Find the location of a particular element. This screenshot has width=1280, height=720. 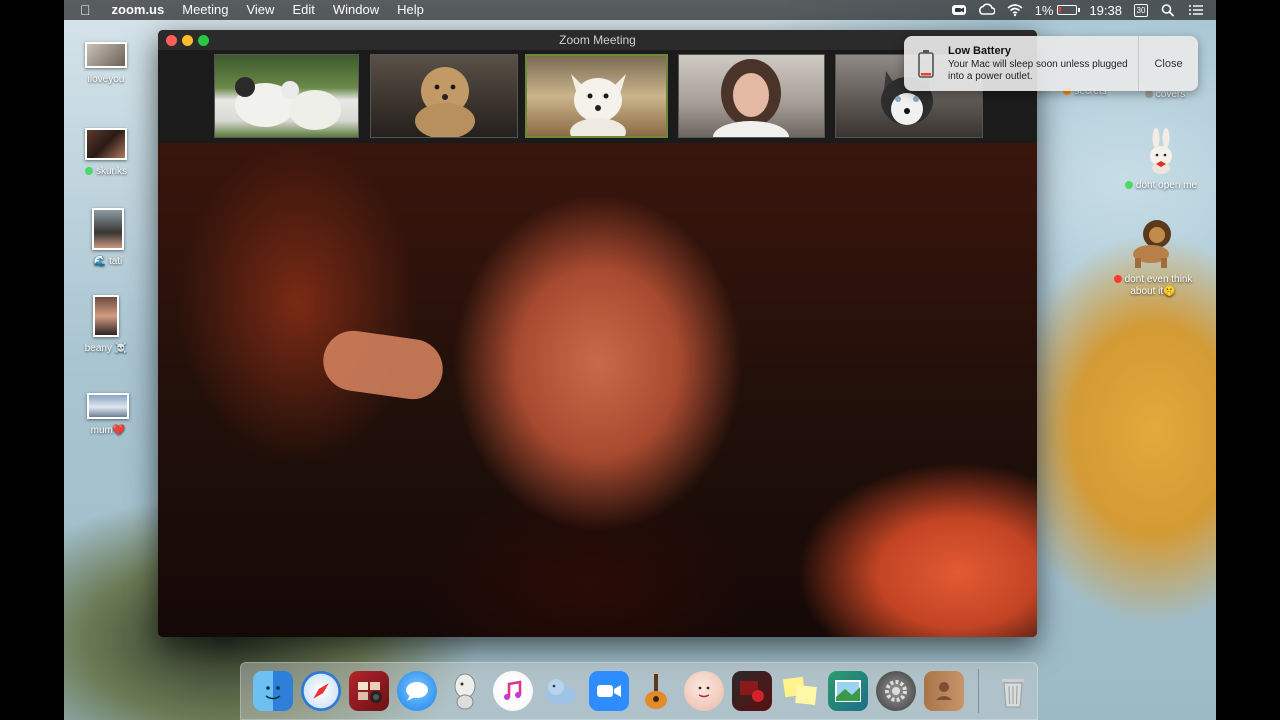

notification-close-button: Close is located at coordinates (1168, 63).